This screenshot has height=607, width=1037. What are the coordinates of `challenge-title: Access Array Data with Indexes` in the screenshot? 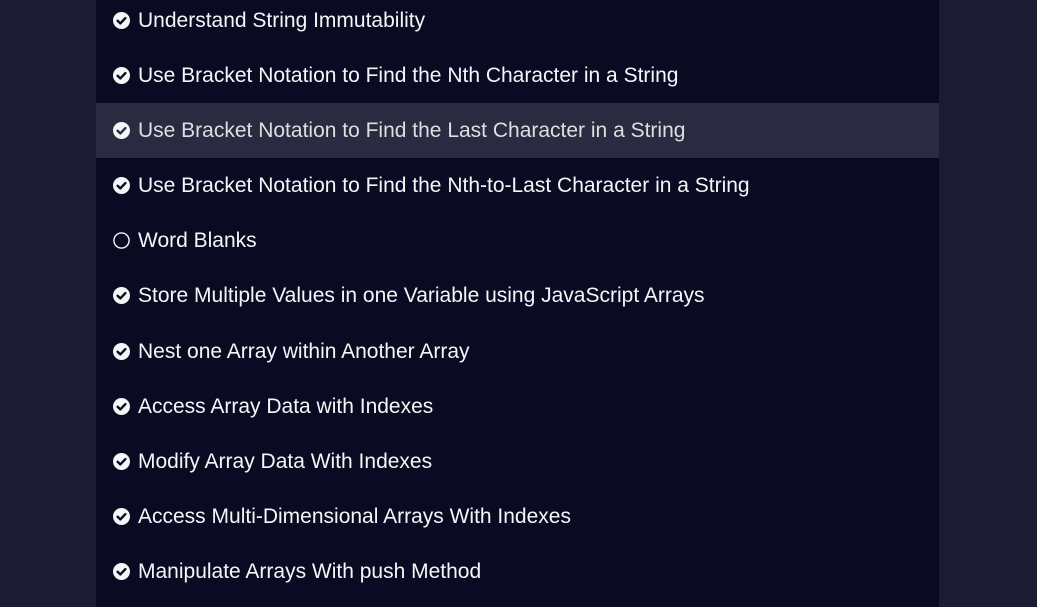 It's located at (286, 406).